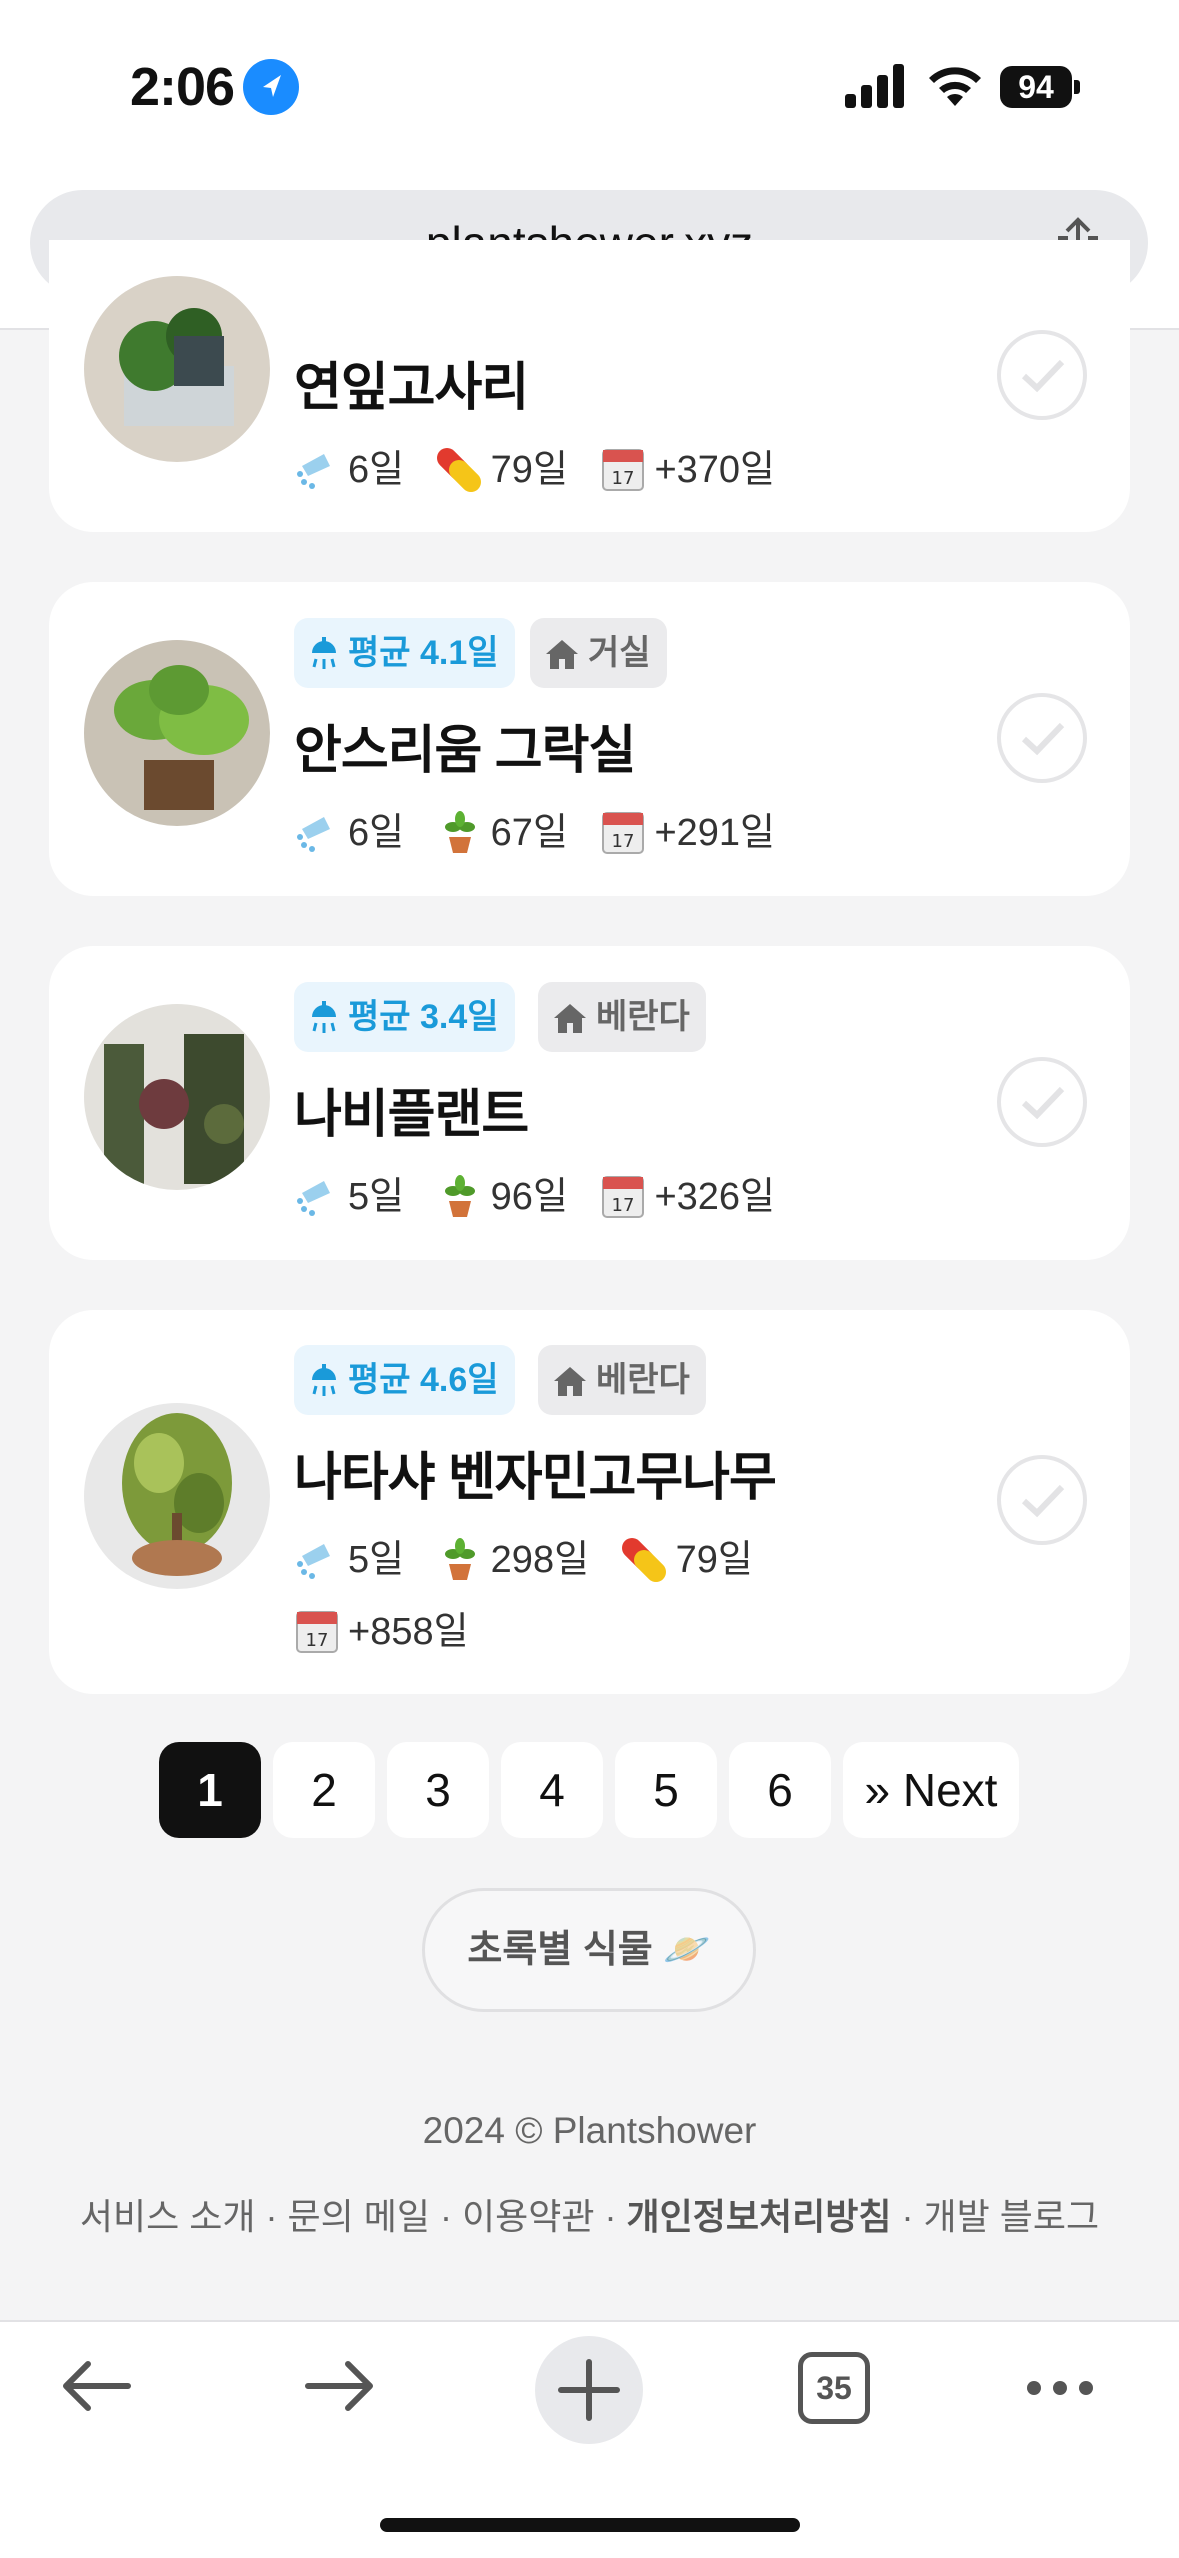 The height and width of the screenshot is (2558, 1179). Describe the element at coordinates (95, 2386) in the screenshot. I see `back-arrow-icon` at that location.